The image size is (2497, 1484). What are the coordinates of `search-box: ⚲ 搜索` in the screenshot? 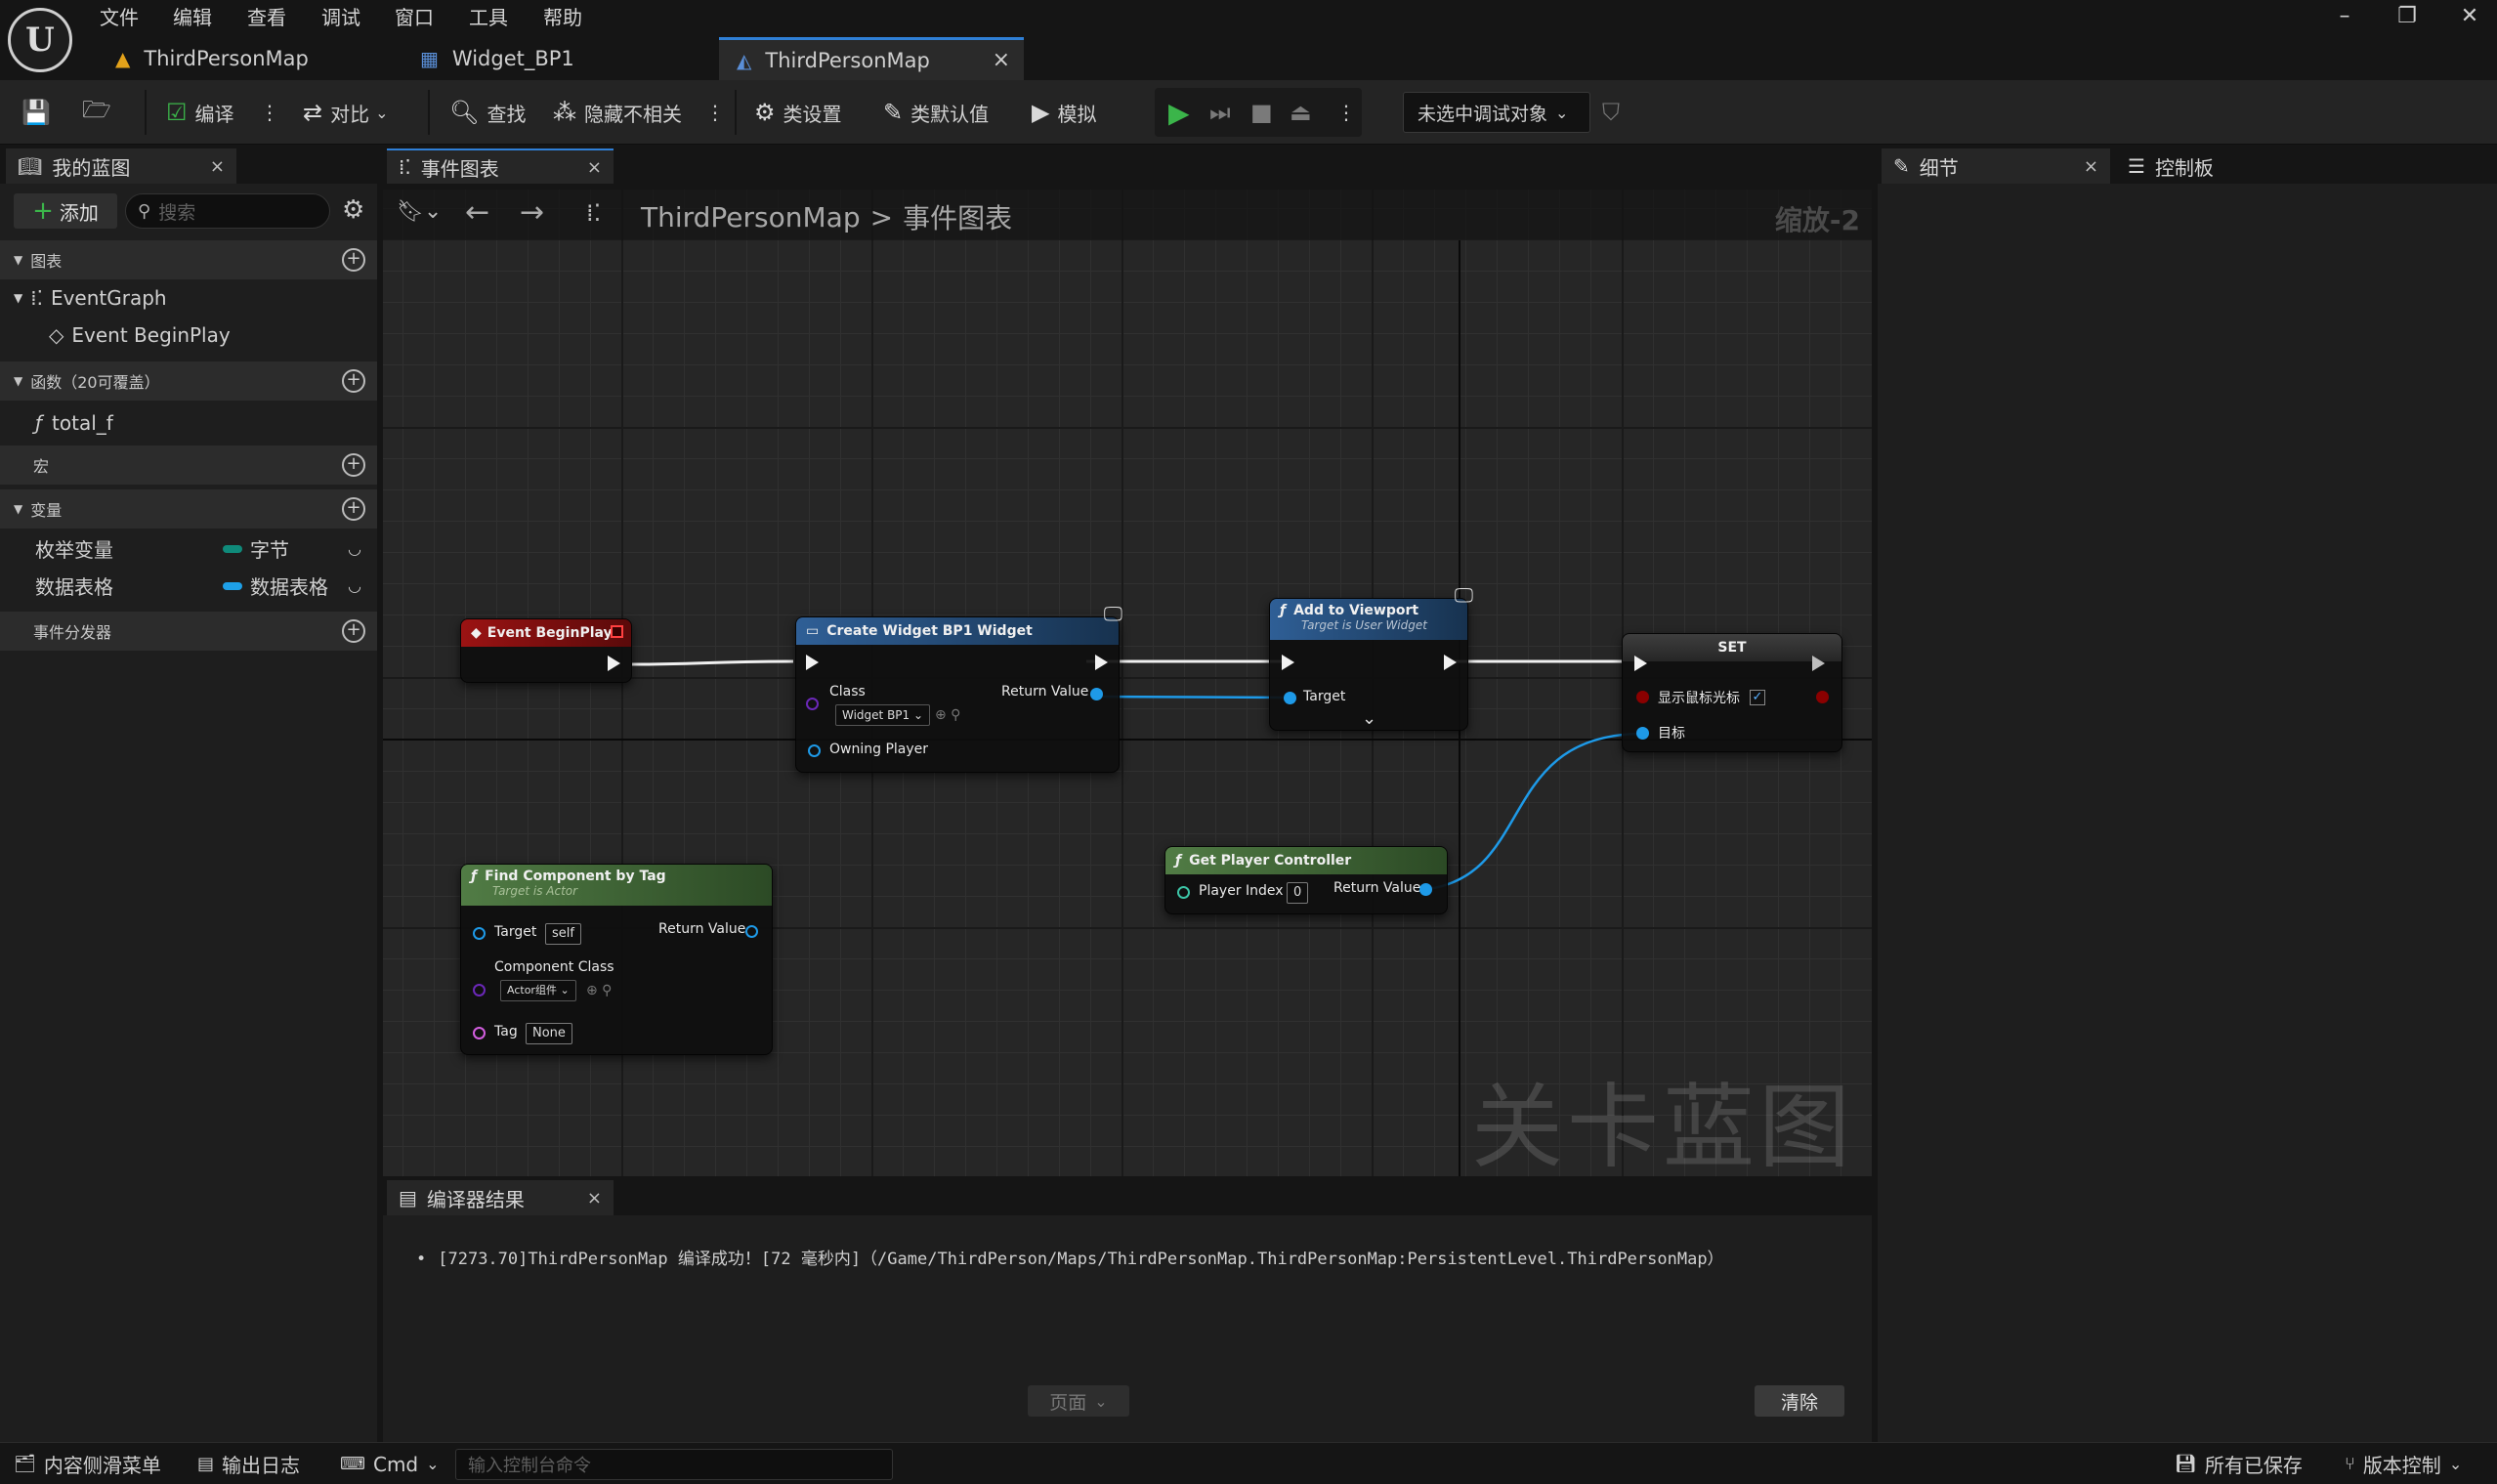 It's located at (228, 211).